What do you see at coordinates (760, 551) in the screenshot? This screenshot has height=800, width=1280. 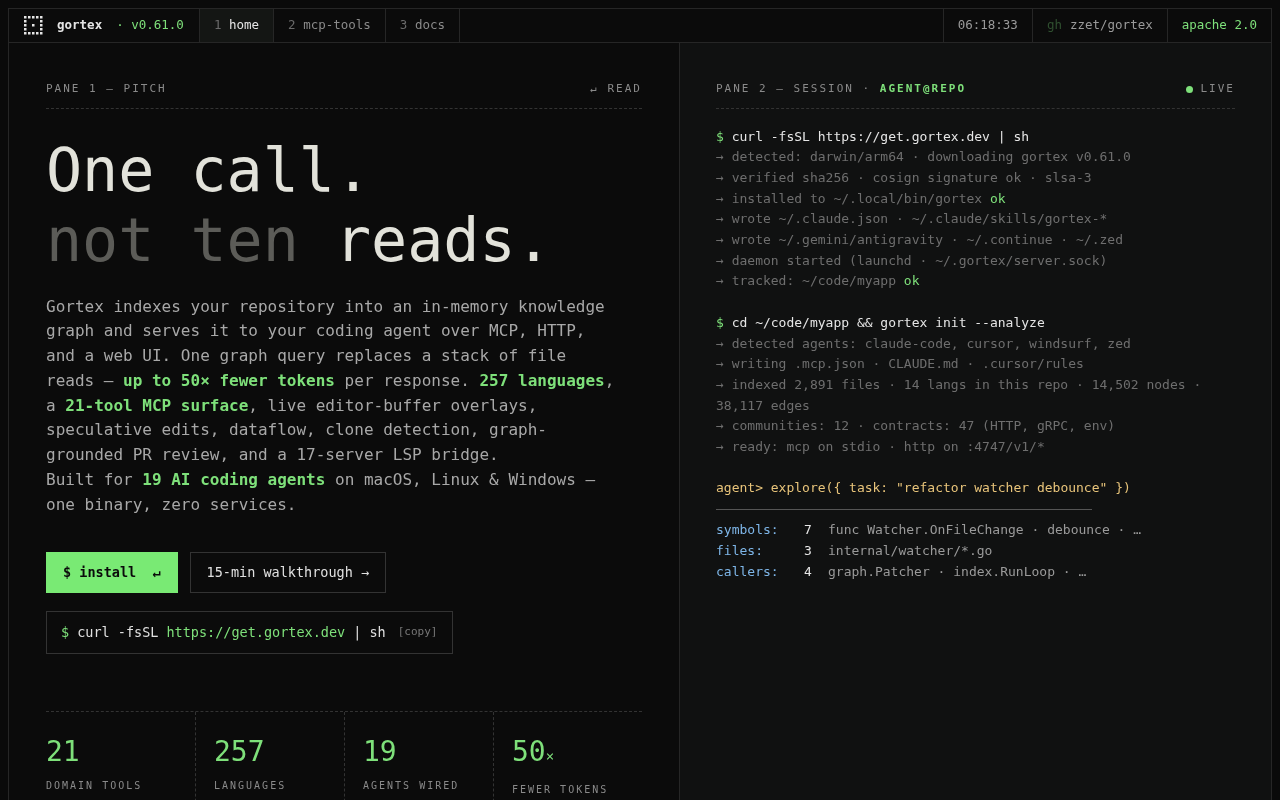 I see `result-key: files:` at bounding box center [760, 551].